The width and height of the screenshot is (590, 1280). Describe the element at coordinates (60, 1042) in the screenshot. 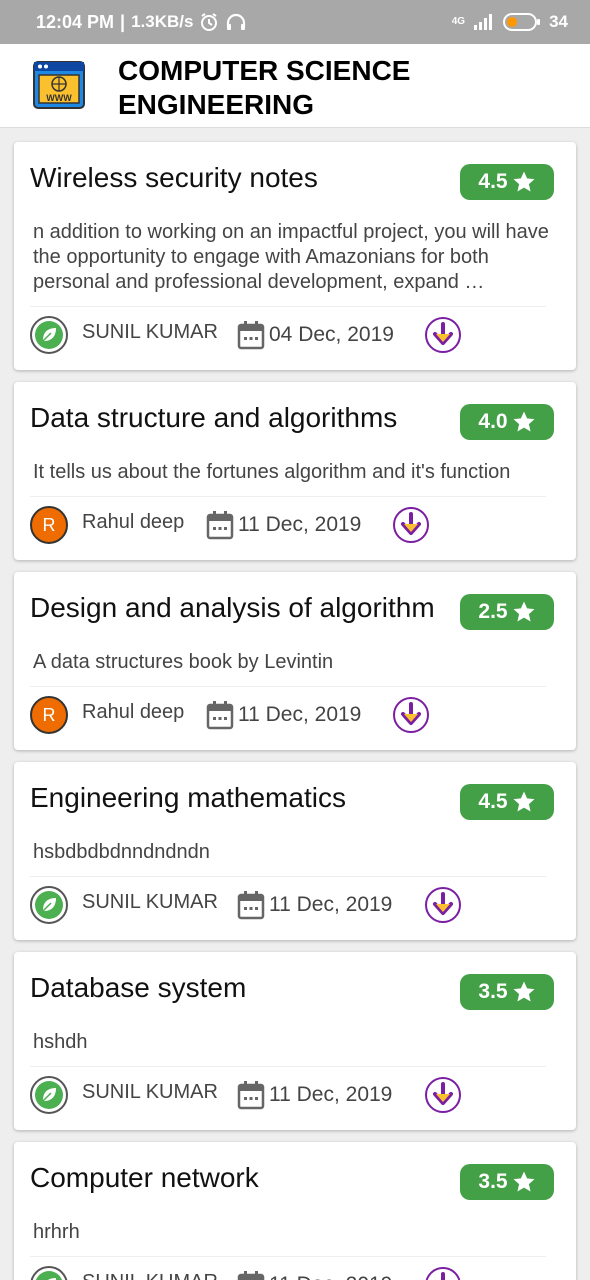

I see `note-description: hshdh` at that location.